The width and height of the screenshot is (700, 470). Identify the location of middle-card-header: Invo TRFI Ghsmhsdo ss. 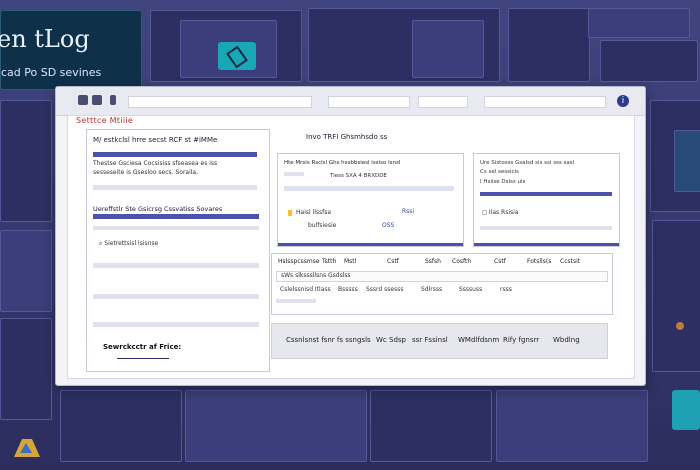
(347, 137).